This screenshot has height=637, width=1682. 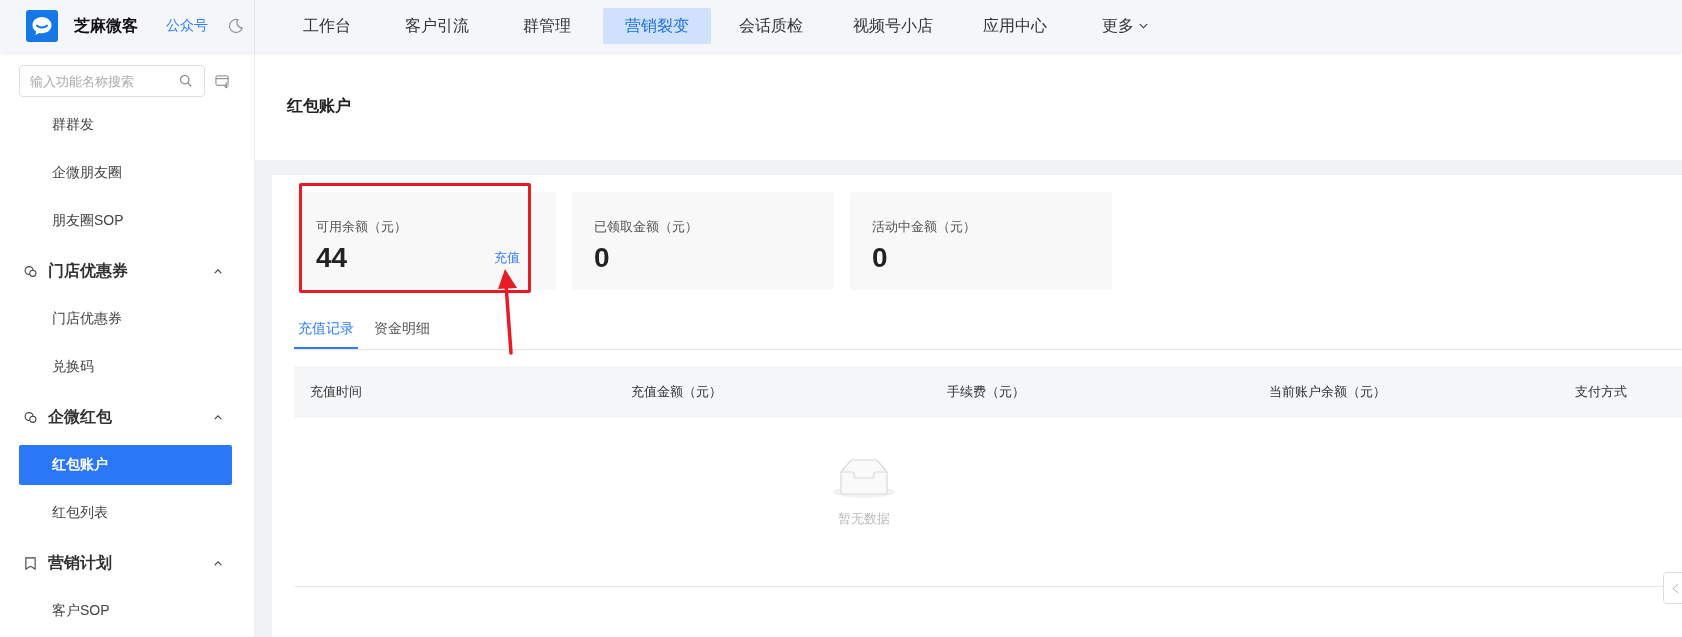 I want to click on sidebar-item: 兑换码, so click(x=125, y=367).